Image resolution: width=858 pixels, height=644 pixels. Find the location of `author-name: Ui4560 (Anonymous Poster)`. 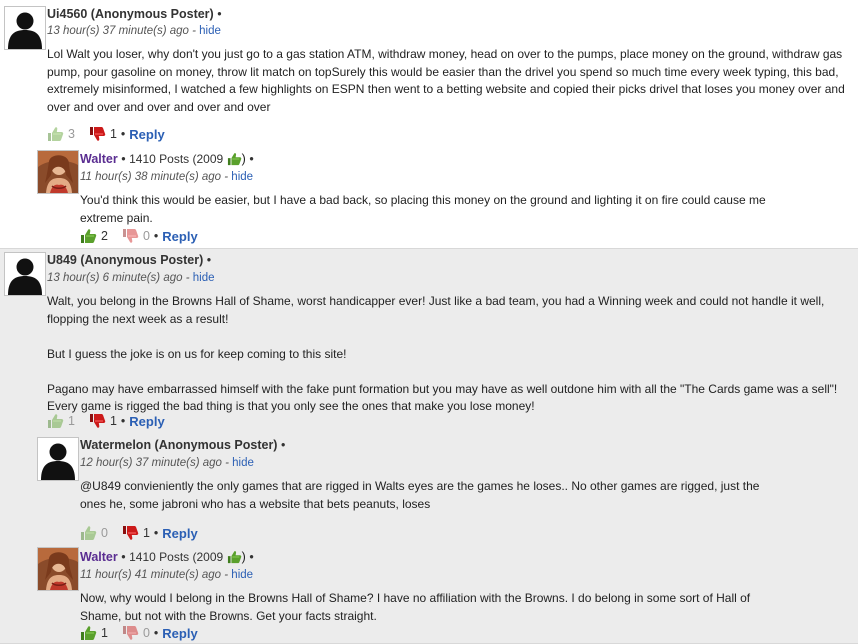

author-name: Ui4560 (Anonymous Poster) is located at coordinates (130, 14).